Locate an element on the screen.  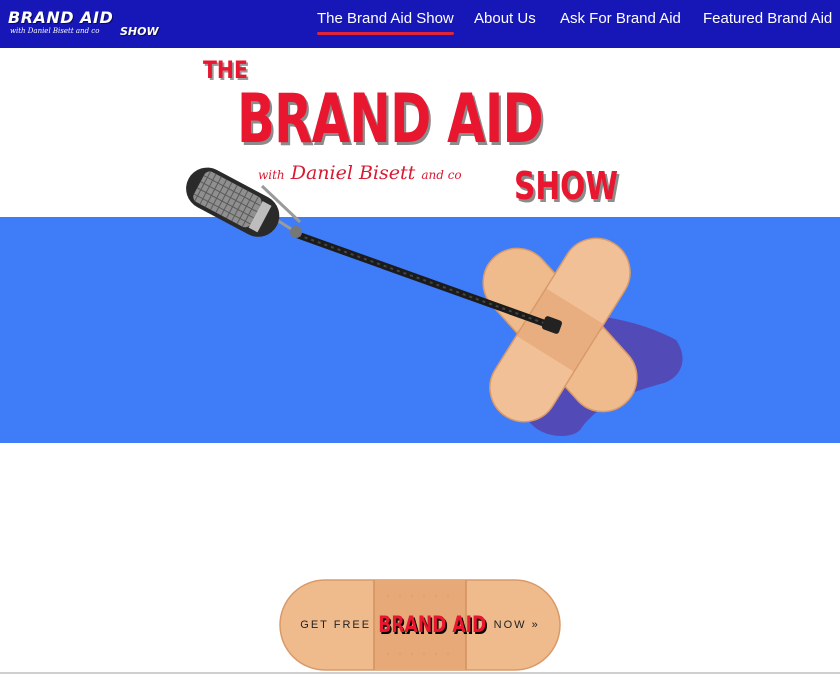
nav-item-the-brand-aid-show: The Brand Aid Show is located at coordinates (385, 22).